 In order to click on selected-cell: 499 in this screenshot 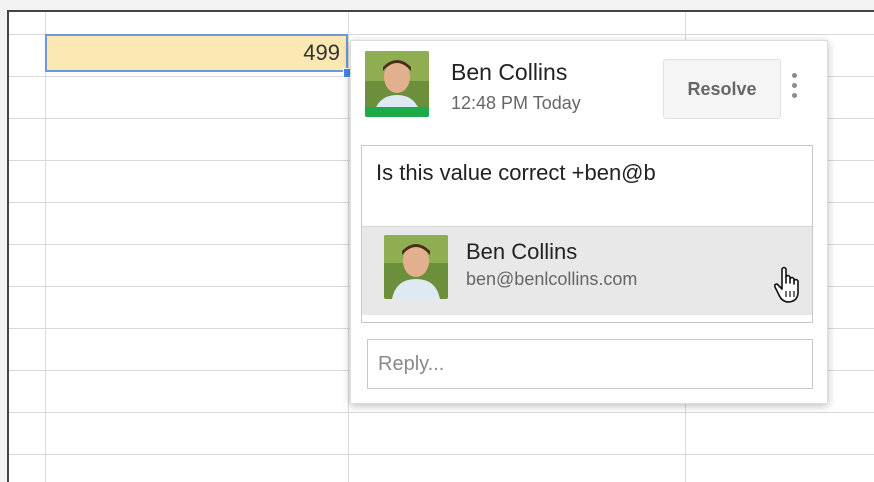, I will do `click(196, 53)`.